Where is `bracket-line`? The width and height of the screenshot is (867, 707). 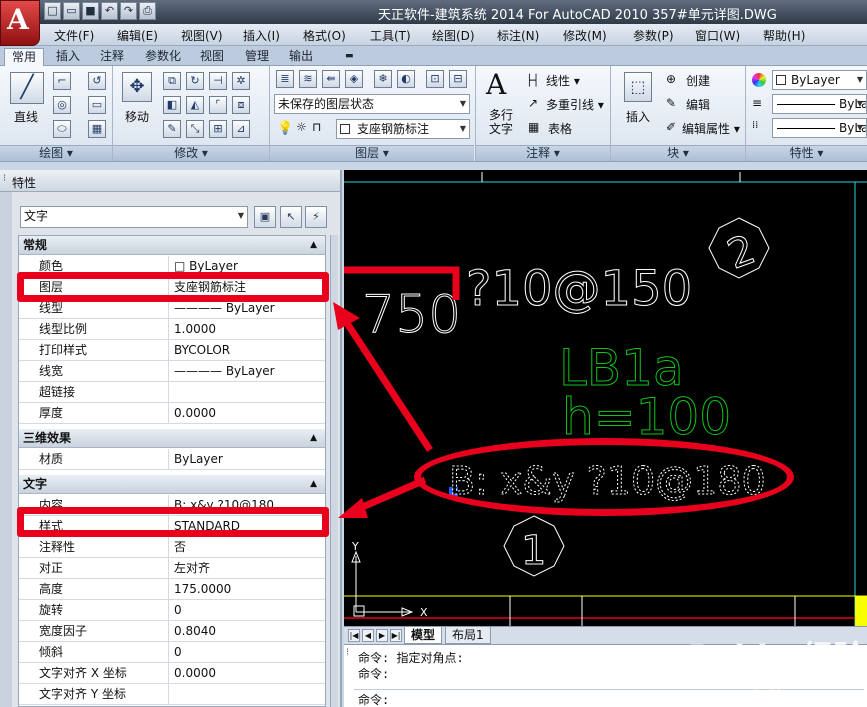 bracket-line is located at coordinates (402, 283).